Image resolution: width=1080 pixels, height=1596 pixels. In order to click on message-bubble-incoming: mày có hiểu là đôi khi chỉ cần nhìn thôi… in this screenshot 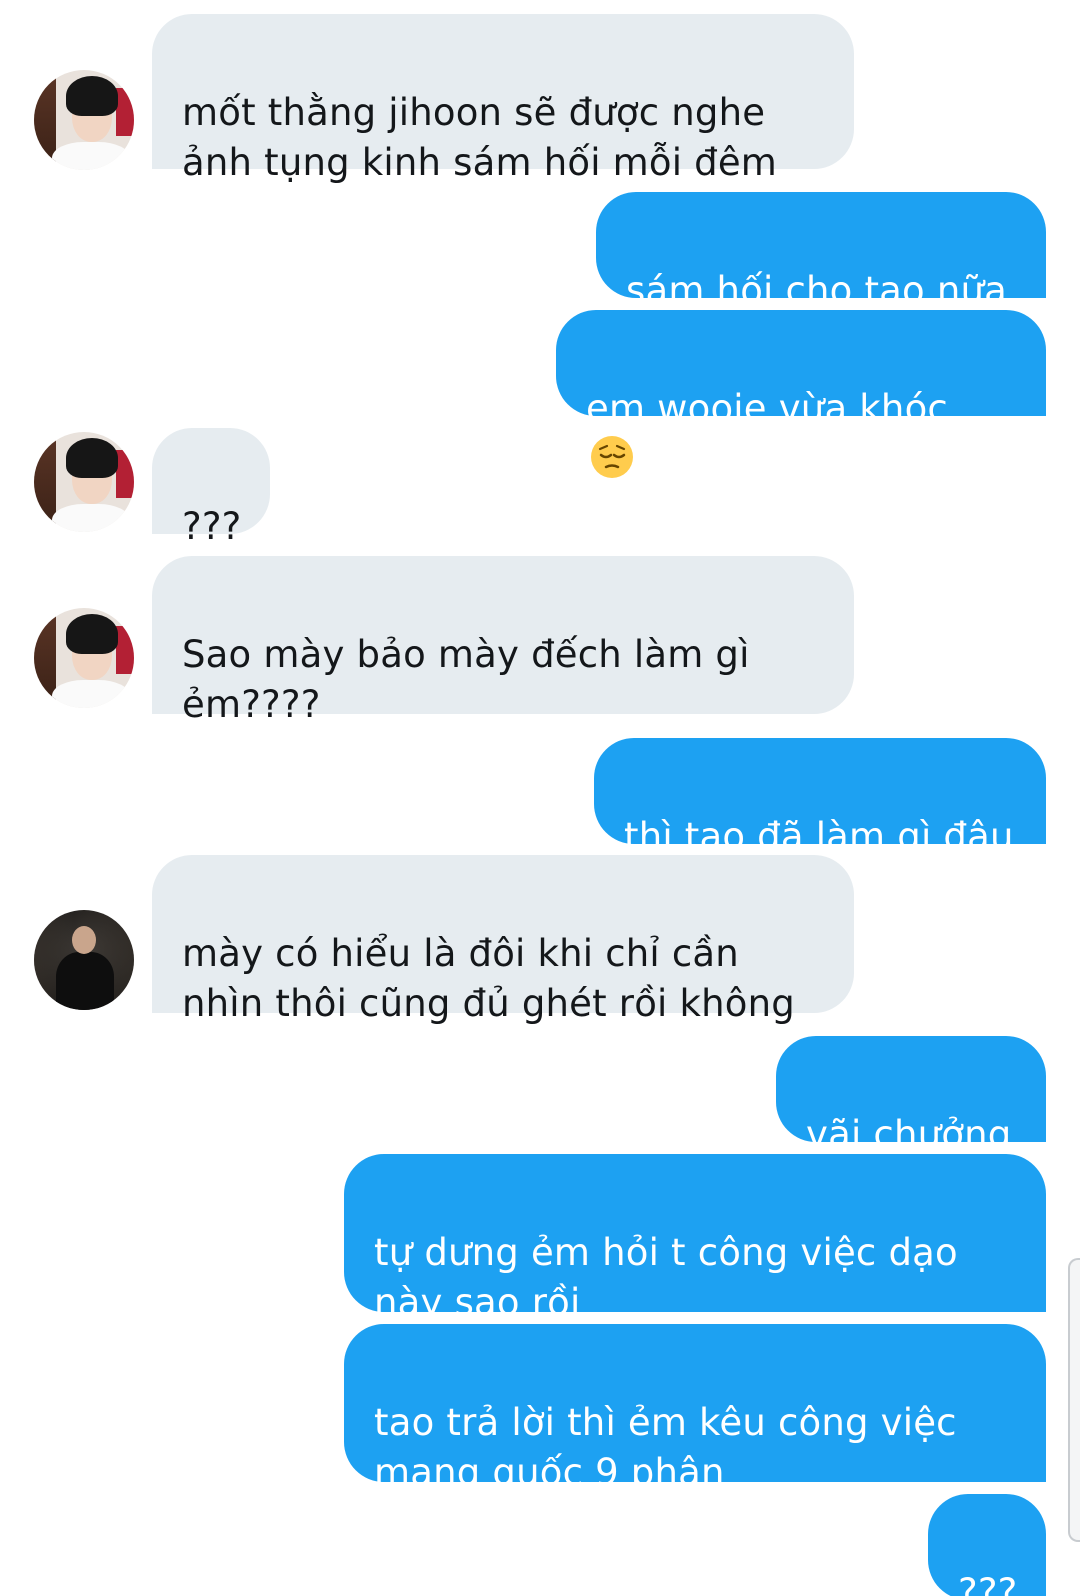, I will do `click(503, 940)`.